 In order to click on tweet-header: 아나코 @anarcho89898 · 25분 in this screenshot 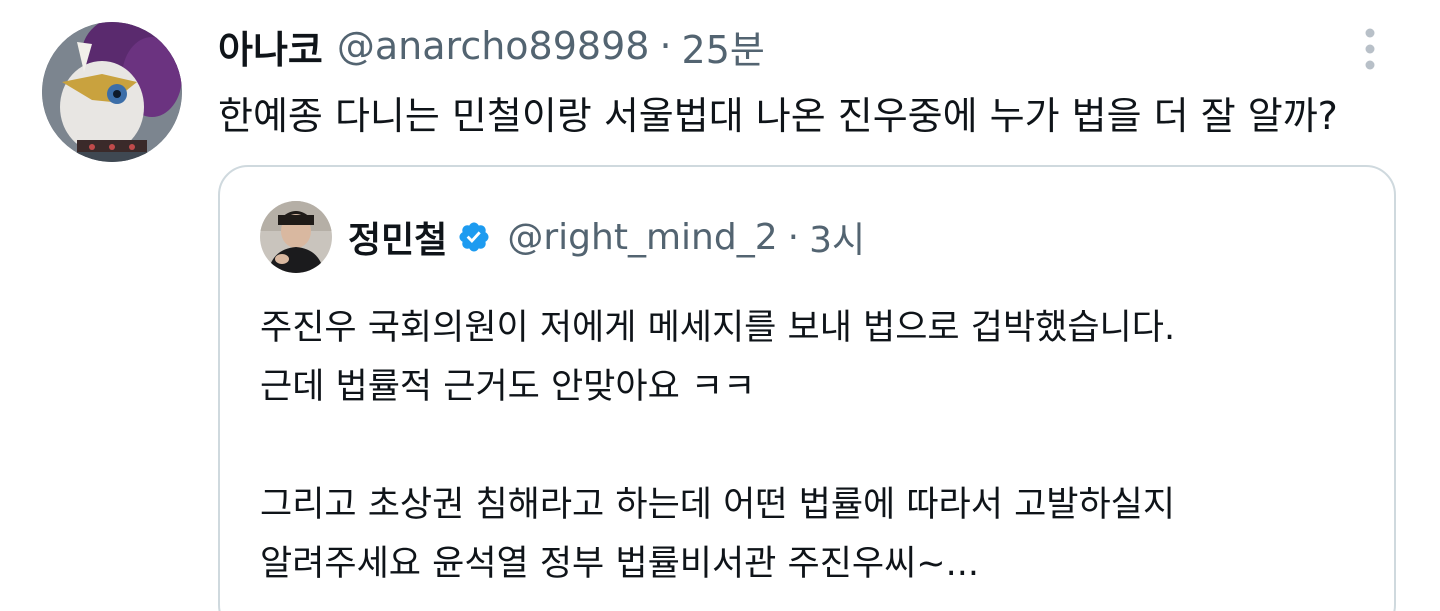, I will do `click(491, 46)`.